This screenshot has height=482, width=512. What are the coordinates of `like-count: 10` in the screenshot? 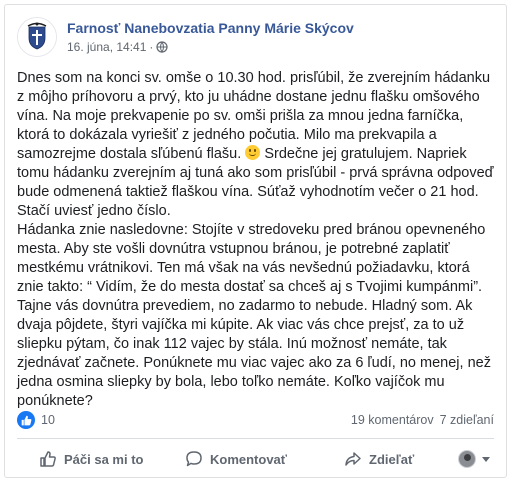 It's located at (48, 420).